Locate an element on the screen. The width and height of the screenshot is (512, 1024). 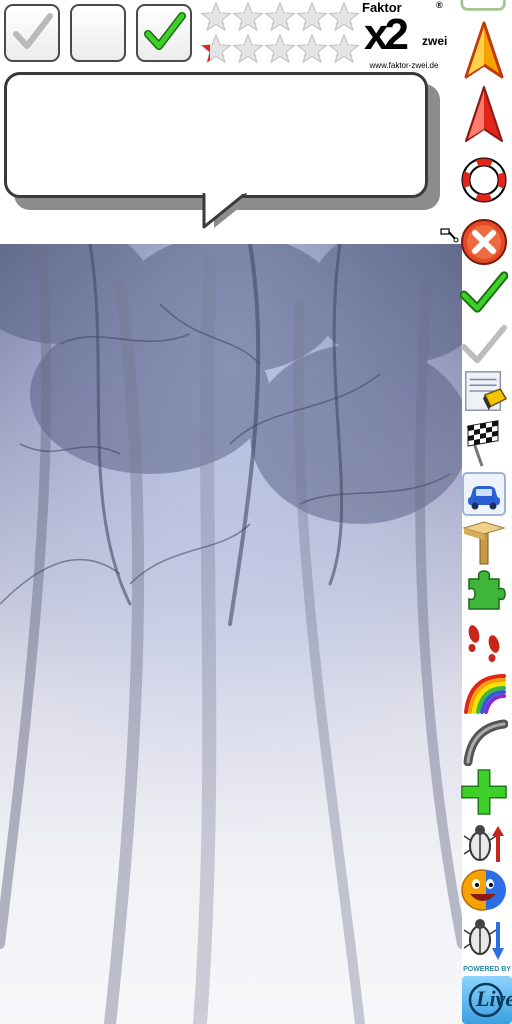
toolbar-add is located at coordinates (484, 792).